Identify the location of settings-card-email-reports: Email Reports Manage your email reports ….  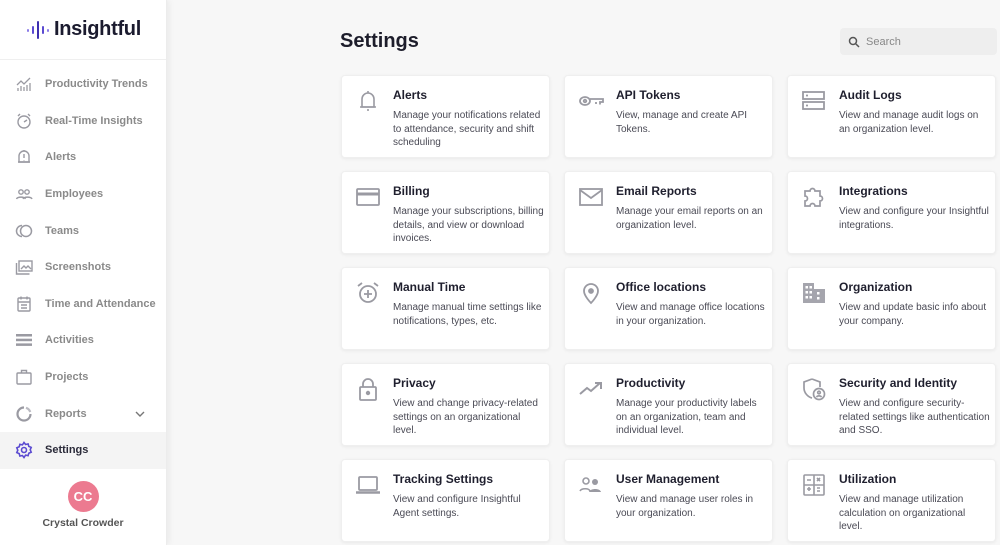
(668, 212).